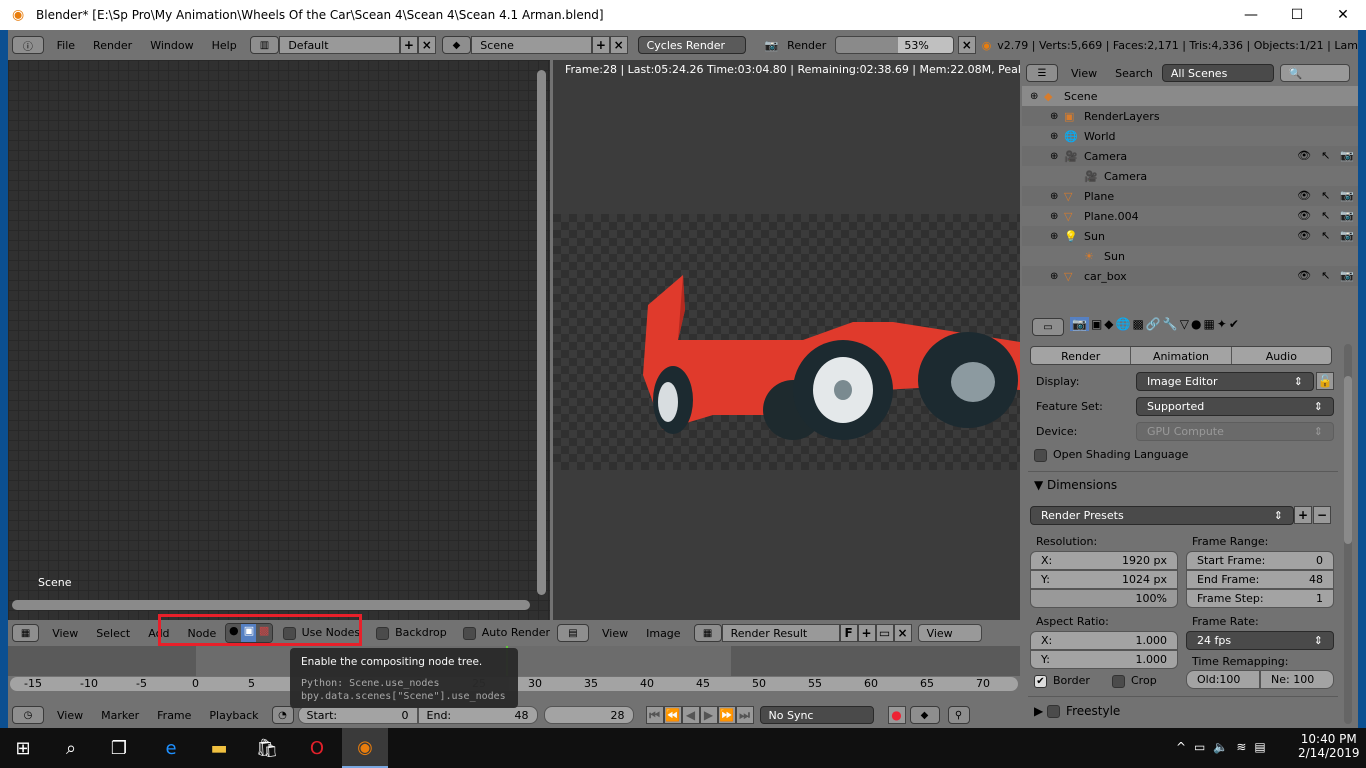 The width and height of the screenshot is (1366, 768). What do you see at coordinates (1104, 640) in the screenshot?
I see `aspect-x-field: X: 1.000` at bounding box center [1104, 640].